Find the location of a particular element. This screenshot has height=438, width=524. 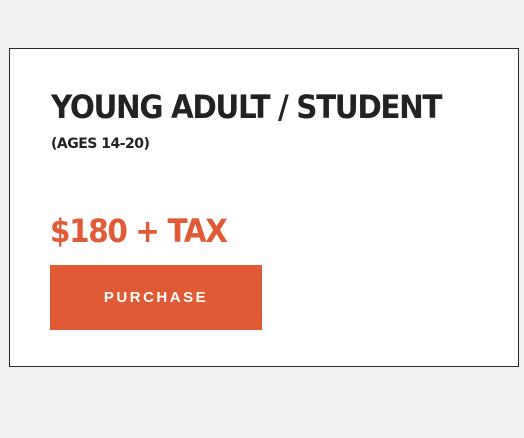

purchase-button-label: PURCHASE is located at coordinates (156, 297).